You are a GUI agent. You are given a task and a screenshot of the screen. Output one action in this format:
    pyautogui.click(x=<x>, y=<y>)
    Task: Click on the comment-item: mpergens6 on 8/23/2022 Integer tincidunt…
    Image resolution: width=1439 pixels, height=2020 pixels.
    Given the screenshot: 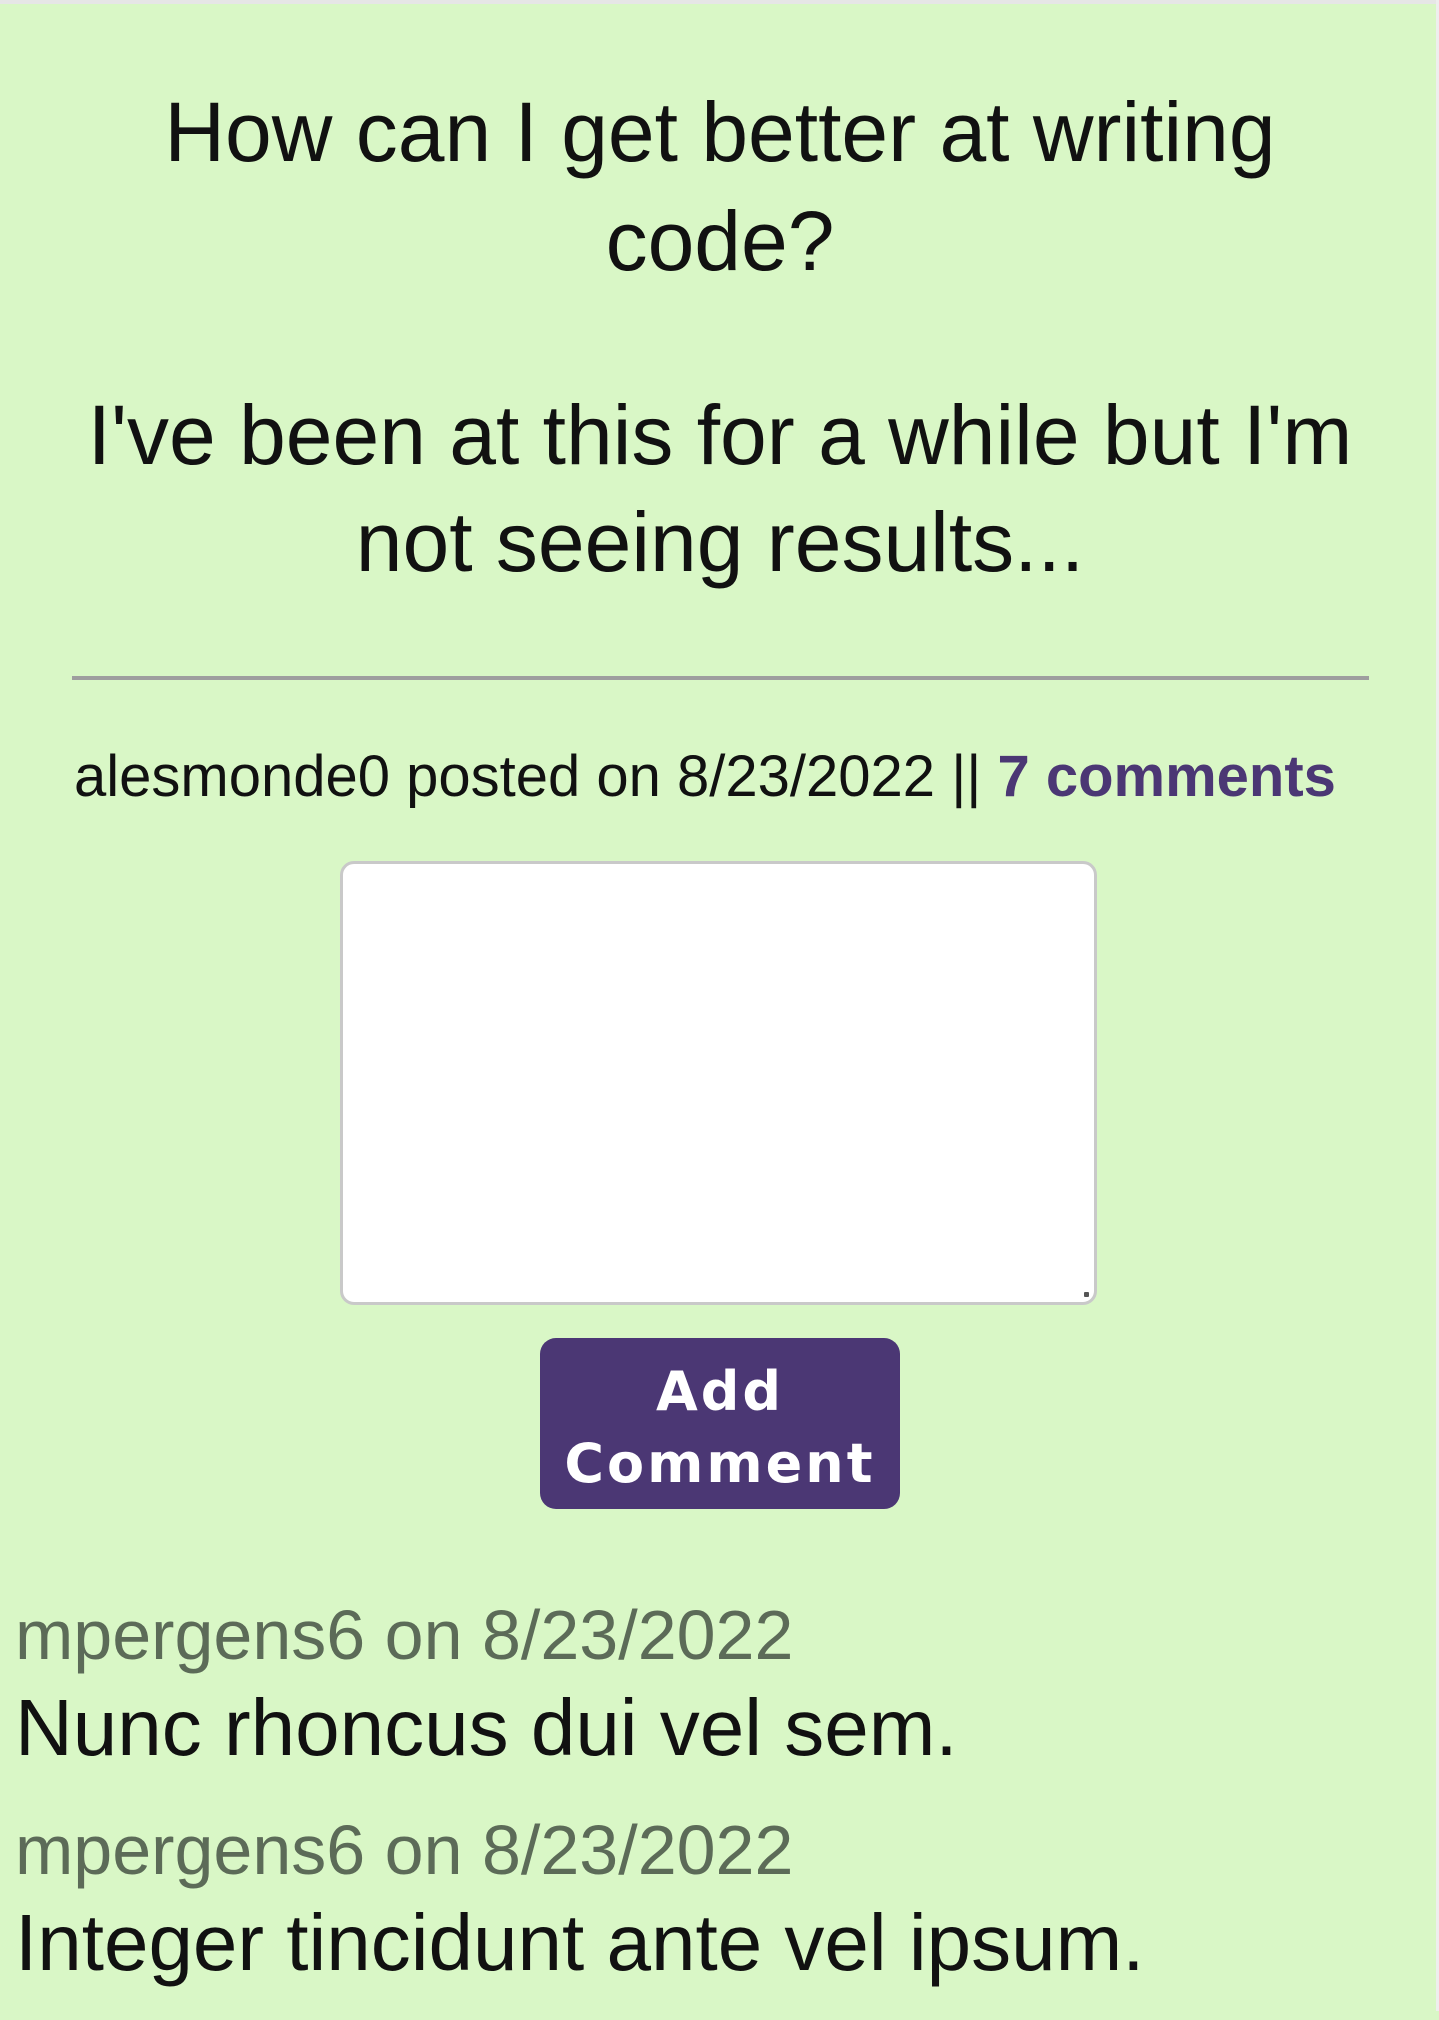 What is the action you would take?
    pyautogui.click(x=715, y=1897)
    